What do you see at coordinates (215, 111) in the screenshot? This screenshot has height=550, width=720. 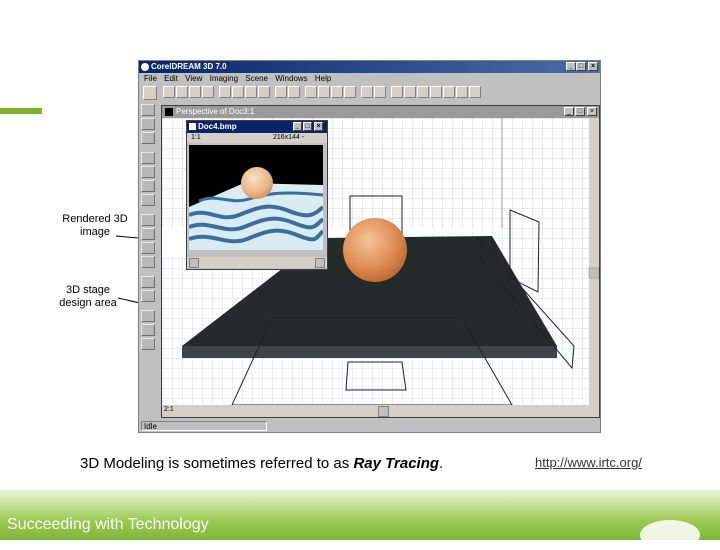 I see `perspective-title: Perspective of Doc3:1` at bounding box center [215, 111].